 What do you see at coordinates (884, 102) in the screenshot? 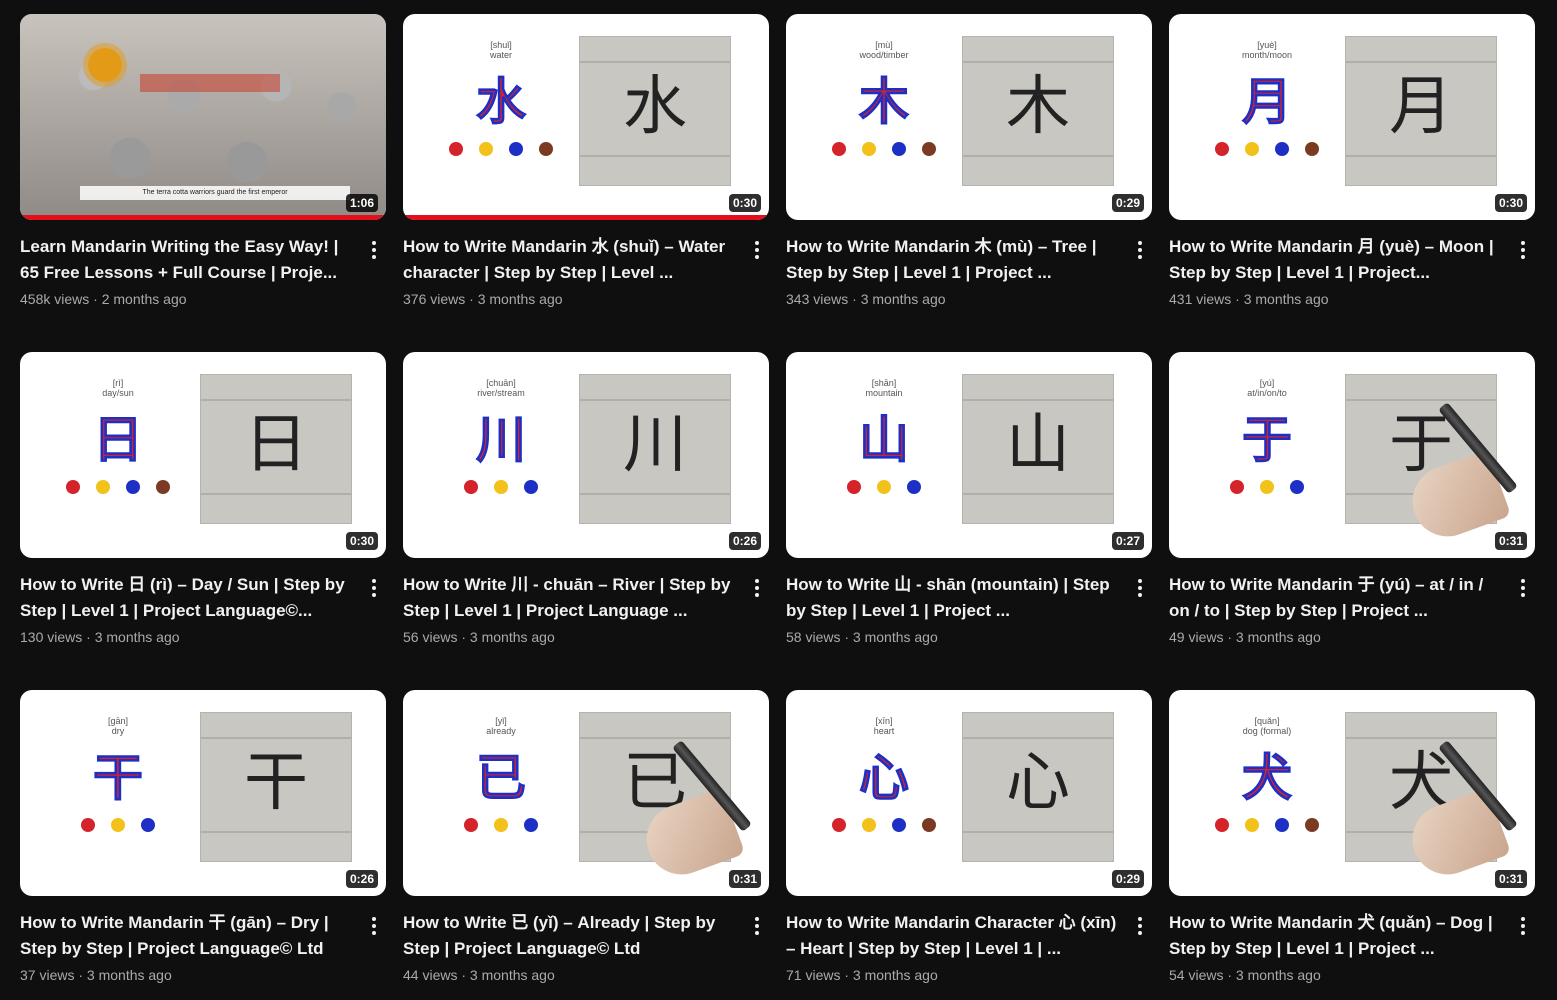
I see `colored-character: 木` at bounding box center [884, 102].